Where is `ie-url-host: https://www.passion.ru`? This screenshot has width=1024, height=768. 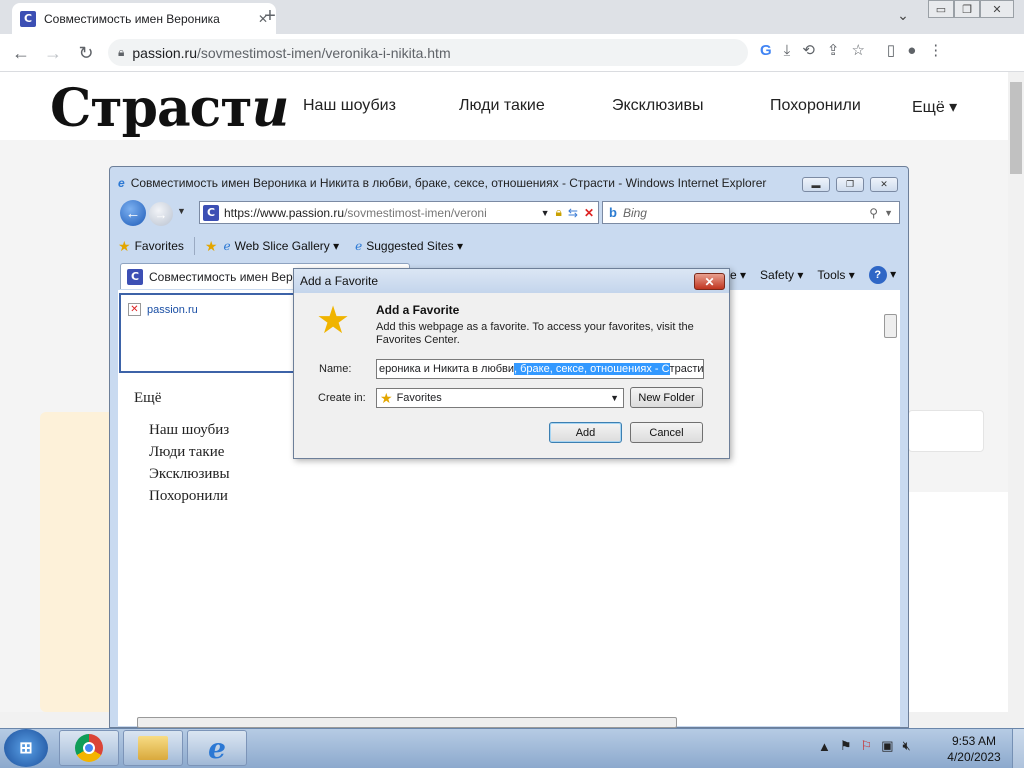
ie-url-host: https://www.passion.ru is located at coordinates (284, 212).